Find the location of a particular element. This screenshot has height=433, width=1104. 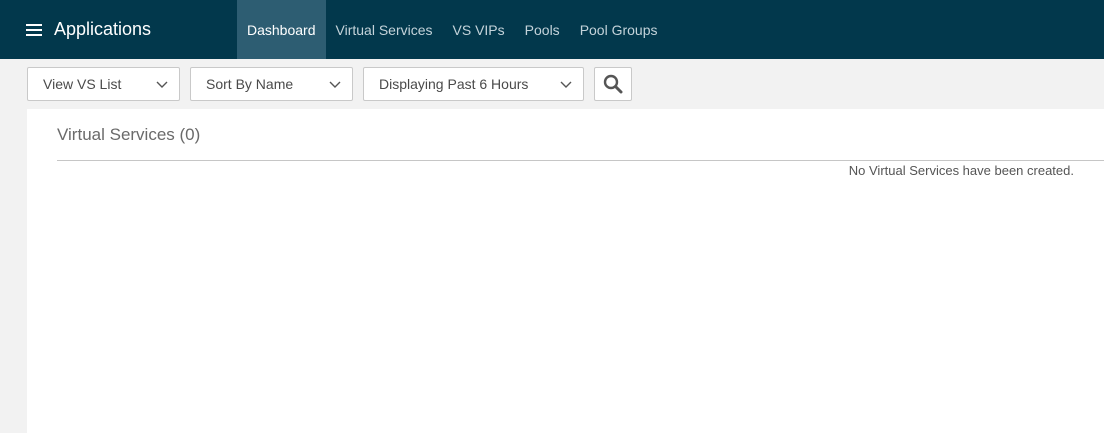

view-select: View VS List is located at coordinates (103, 84).